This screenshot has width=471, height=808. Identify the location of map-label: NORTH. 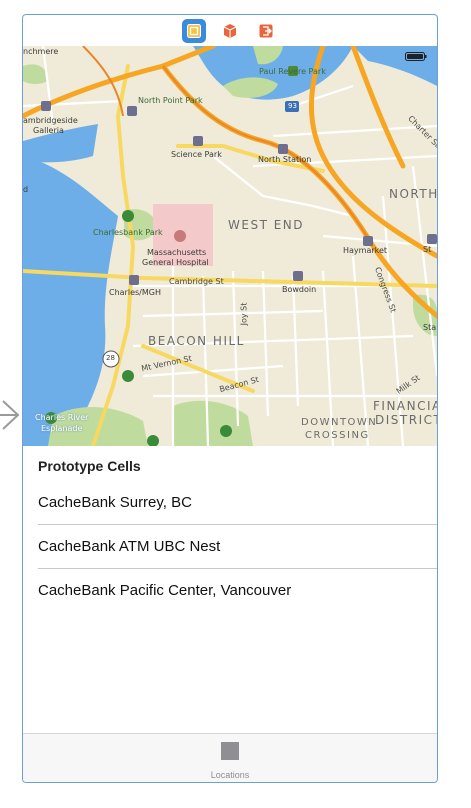
(413, 194).